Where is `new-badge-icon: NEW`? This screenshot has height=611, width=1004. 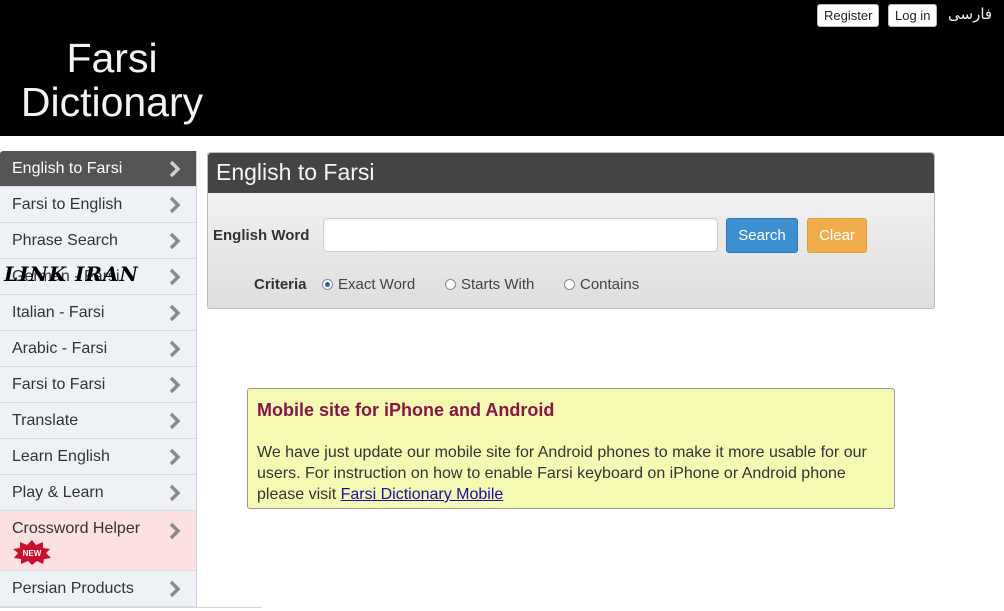
new-badge-icon: NEW is located at coordinates (32, 552).